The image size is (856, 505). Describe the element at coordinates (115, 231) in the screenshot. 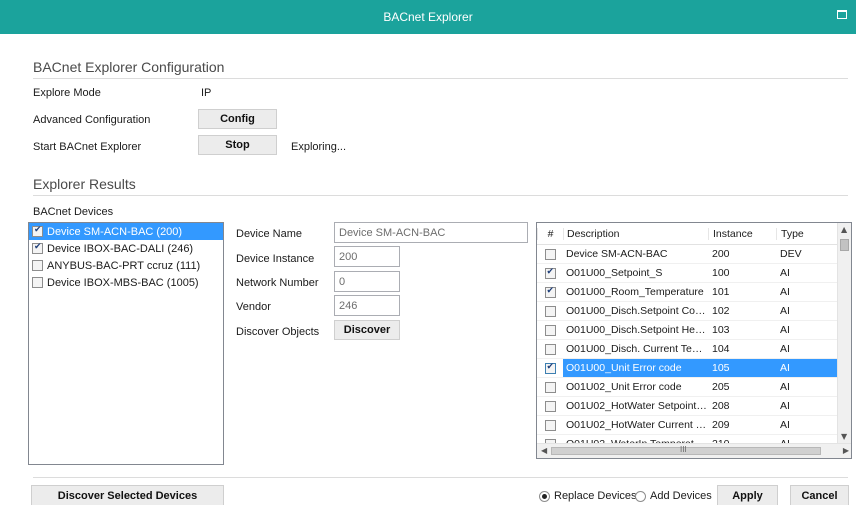

I see `device-label: Device SM-ACN-BAC (200)` at that location.